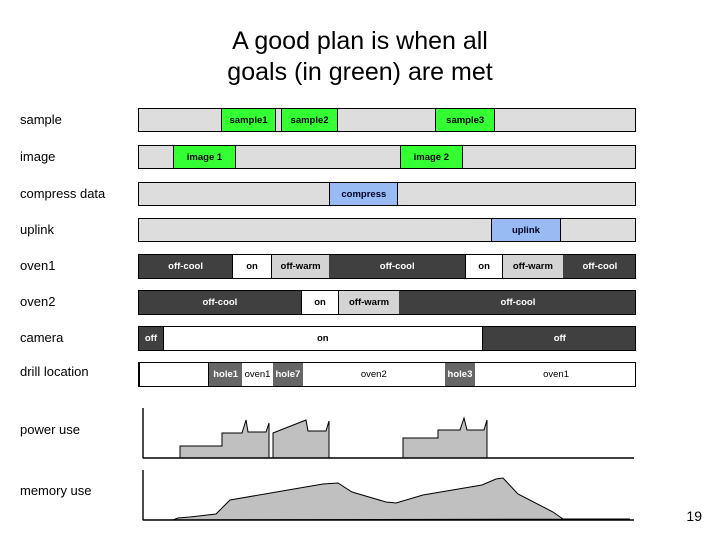 This screenshot has width=720, height=540. Describe the element at coordinates (248, 120) in the screenshot. I see `timeline-segment: sample1` at that location.